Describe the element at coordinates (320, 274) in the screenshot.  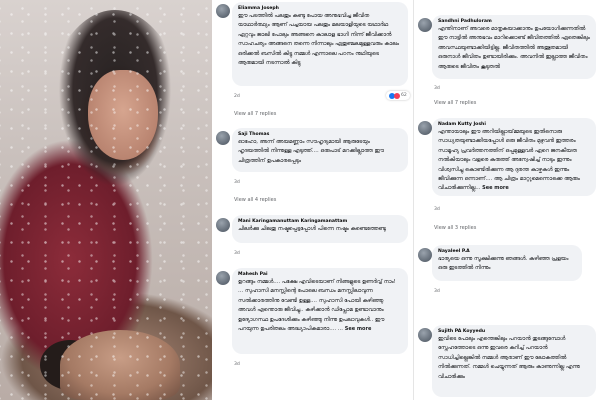
I see `comment-author: Mahesh Pai` at that location.